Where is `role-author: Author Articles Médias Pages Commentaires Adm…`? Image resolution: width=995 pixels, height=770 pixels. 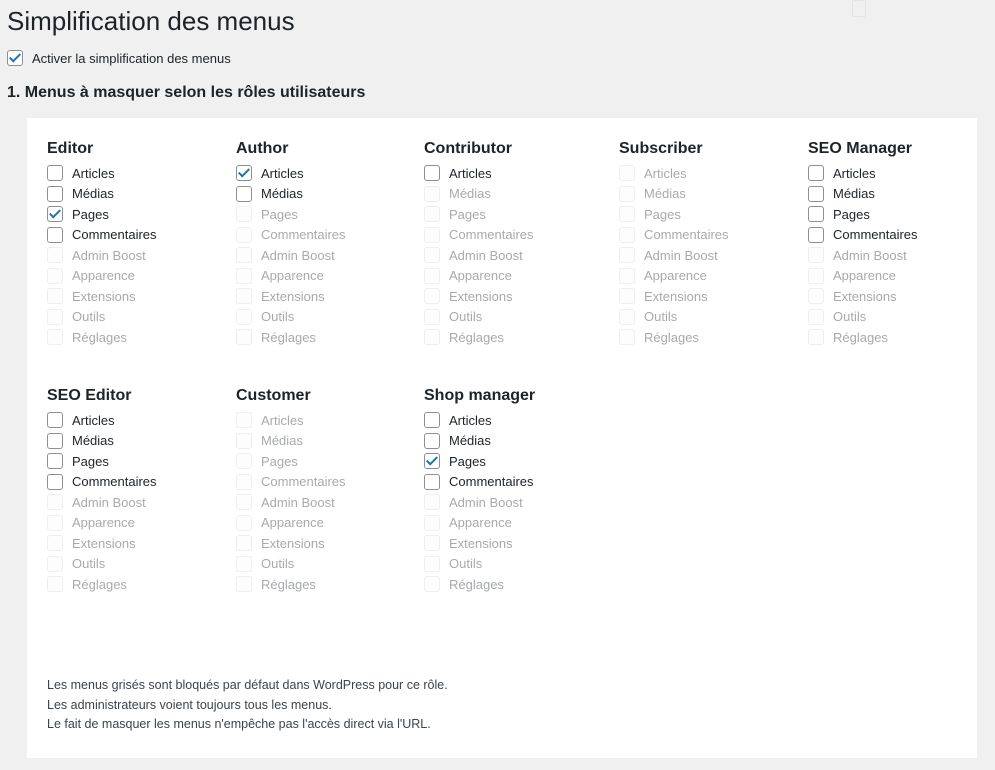 role-author: Author Articles Médias Pages Commentaires Adm… is located at coordinates (326, 243).